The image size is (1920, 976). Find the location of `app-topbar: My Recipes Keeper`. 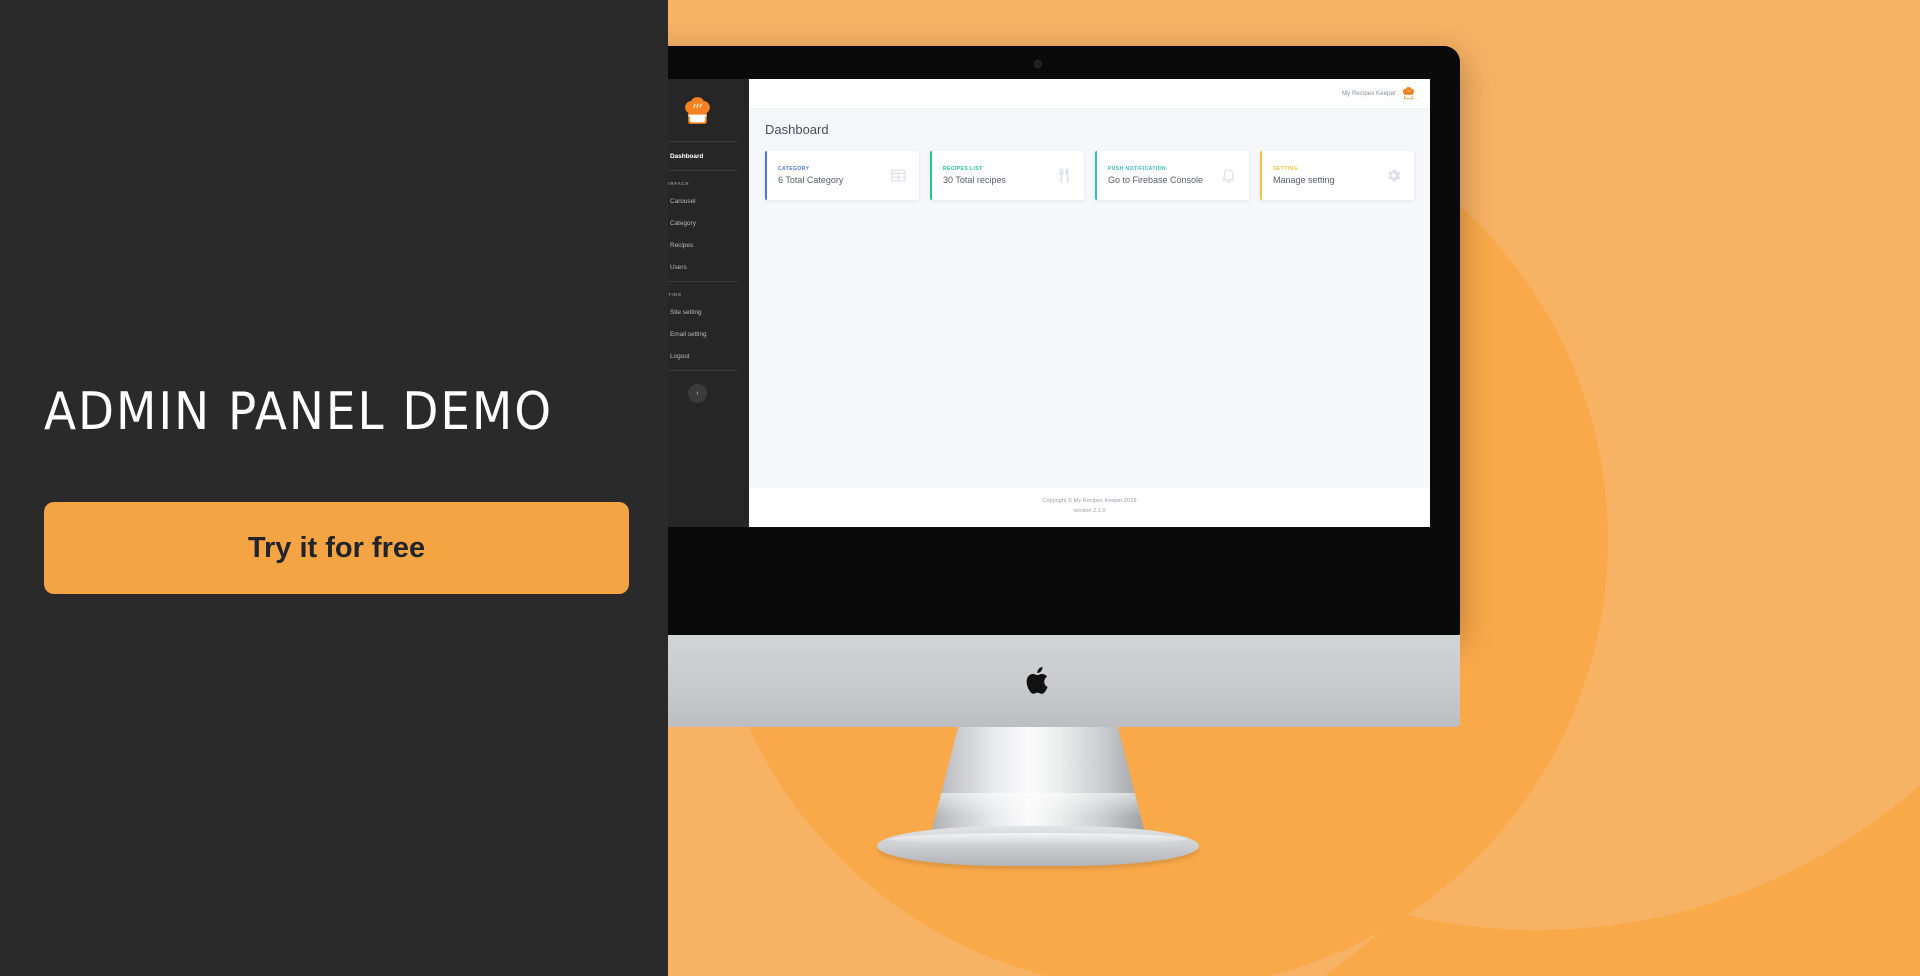

app-topbar: My Recipes Keeper is located at coordinates (1089, 94).